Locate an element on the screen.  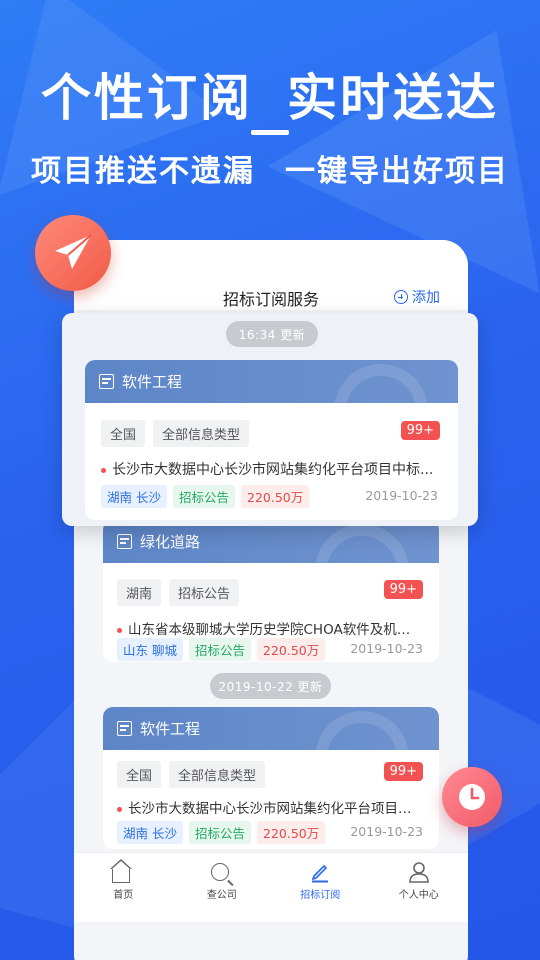
headline-left: 个性订阅 is located at coordinates (147, 98).